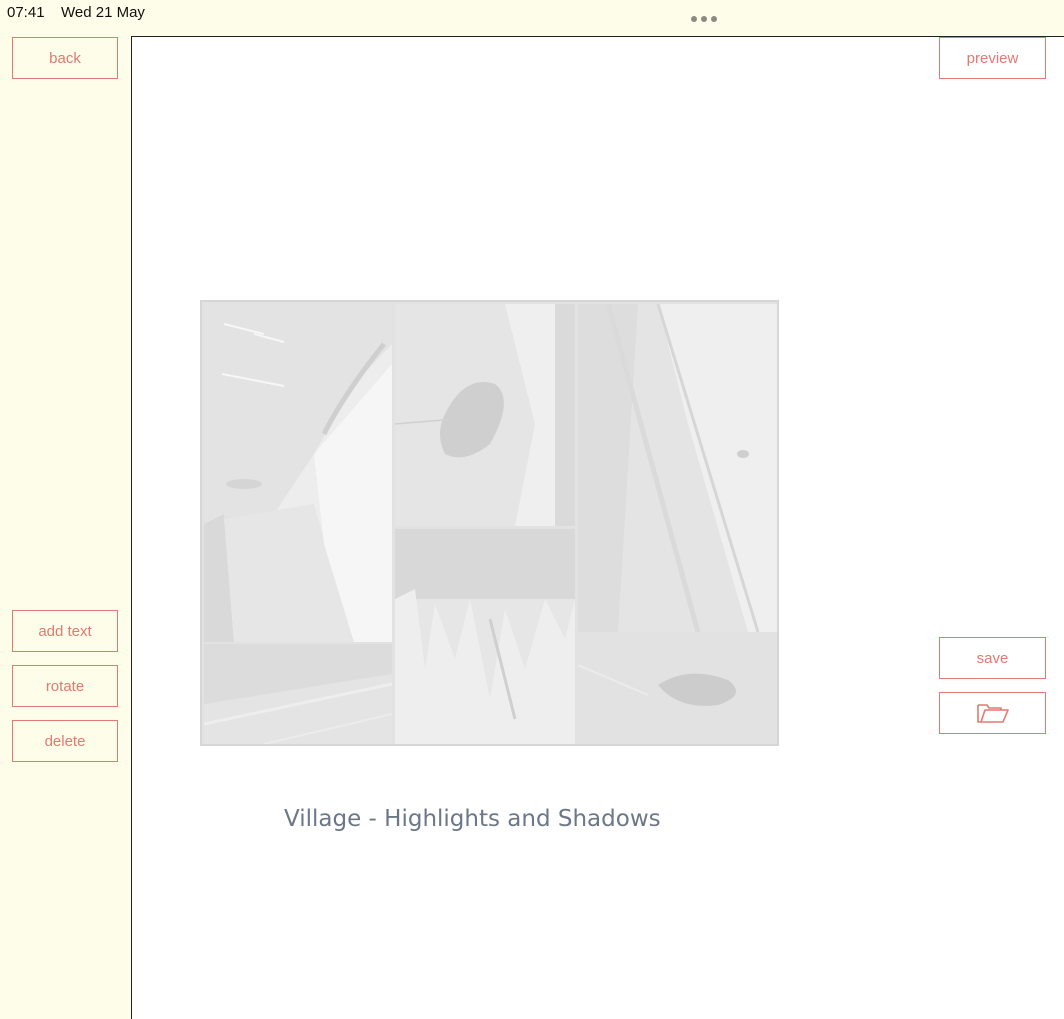  What do you see at coordinates (298, 694) in the screenshot?
I see `collage-photo-pavement` at bounding box center [298, 694].